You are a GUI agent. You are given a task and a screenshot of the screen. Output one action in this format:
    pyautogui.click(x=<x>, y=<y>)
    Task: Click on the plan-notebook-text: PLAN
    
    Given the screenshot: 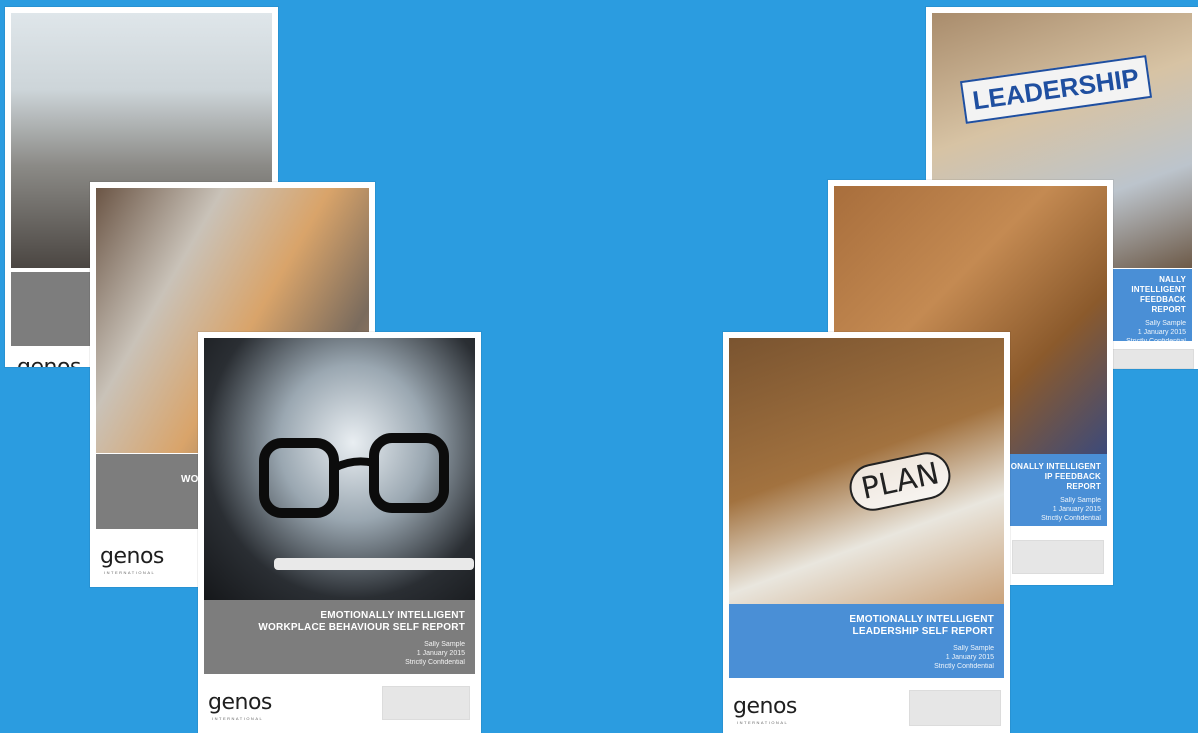 What is the action you would take?
    pyautogui.click(x=900, y=481)
    